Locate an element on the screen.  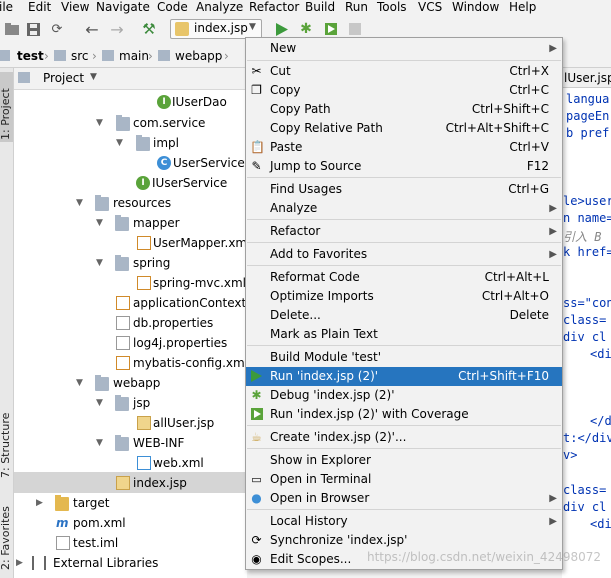
menu-item-analyze: Analyze ▶ is located at coordinates (404, 208).